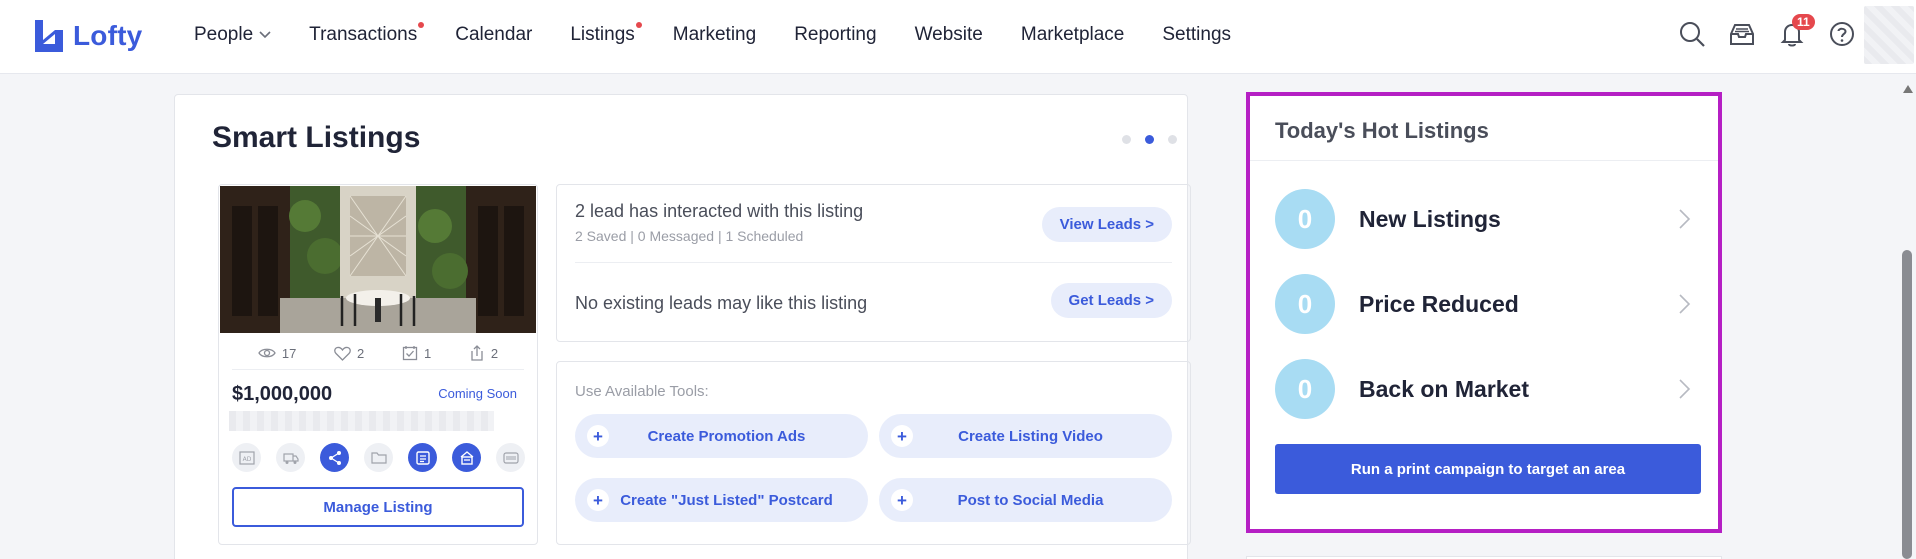  I want to click on nav-item-listings: Listings, so click(606, 34).